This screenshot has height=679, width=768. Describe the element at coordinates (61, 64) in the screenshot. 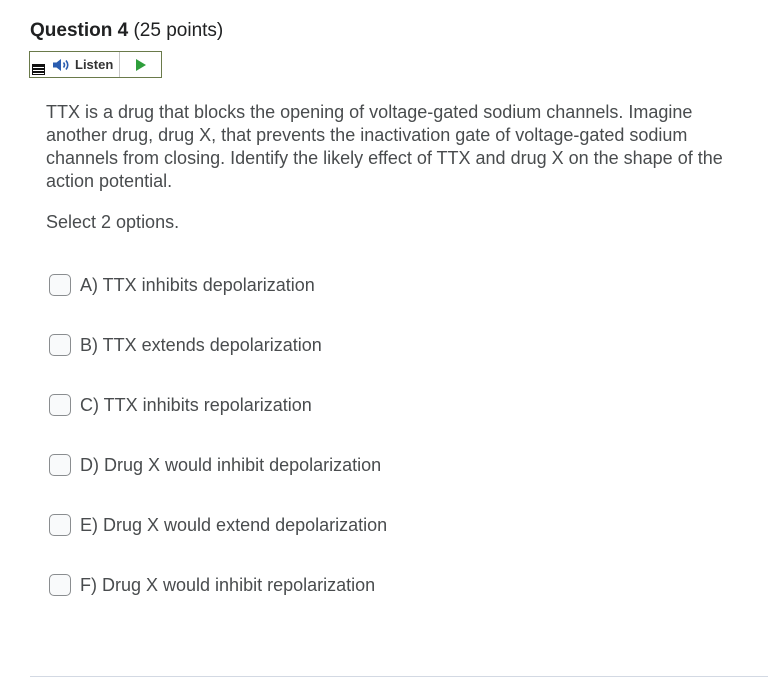

I see `speaker-icon` at that location.